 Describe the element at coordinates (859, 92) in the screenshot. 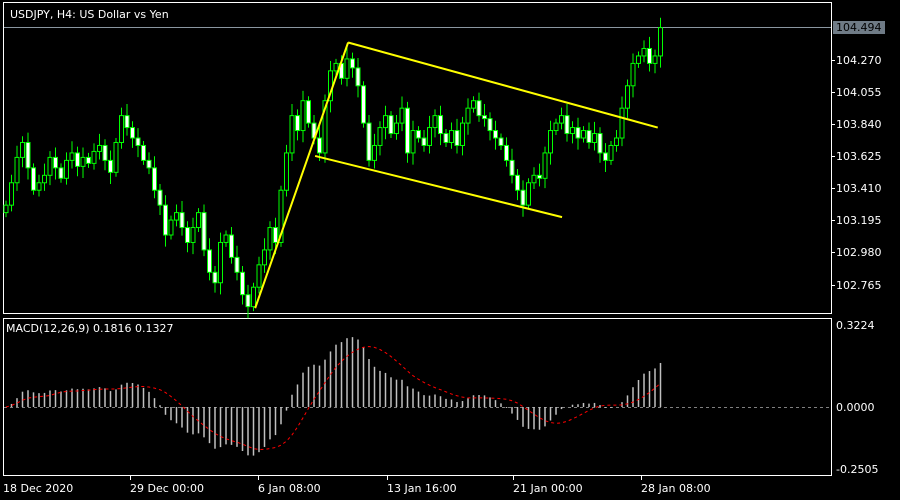

I see `price-tick: 104.055` at that location.